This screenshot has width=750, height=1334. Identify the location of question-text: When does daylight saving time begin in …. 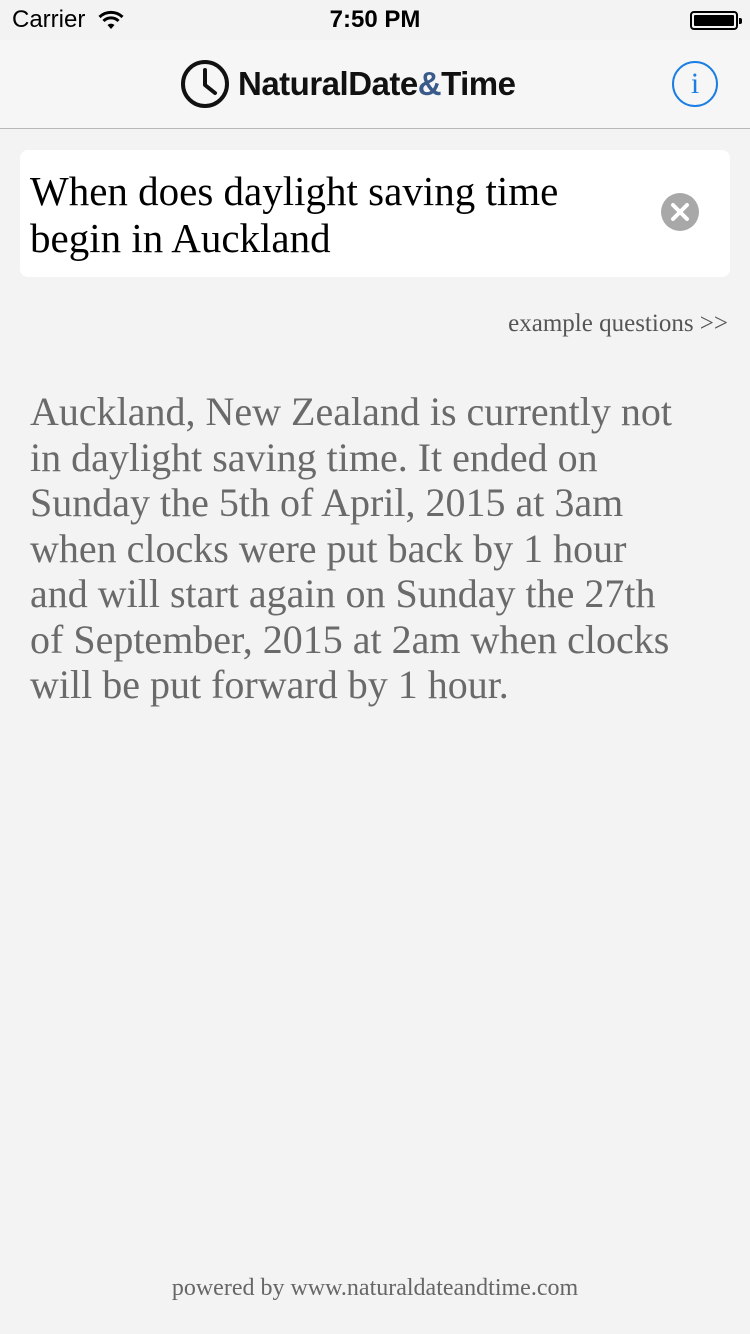
(335, 215).